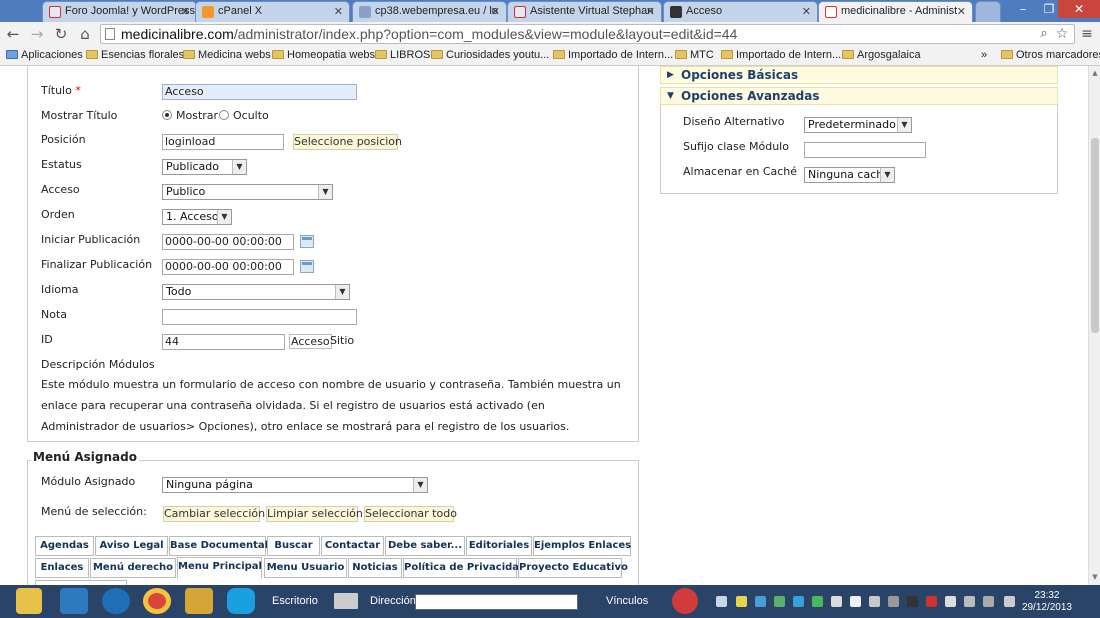 The width and height of the screenshot is (1100, 618). What do you see at coordinates (116, 601) in the screenshot?
I see `app-icon` at bounding box center [116, 601].